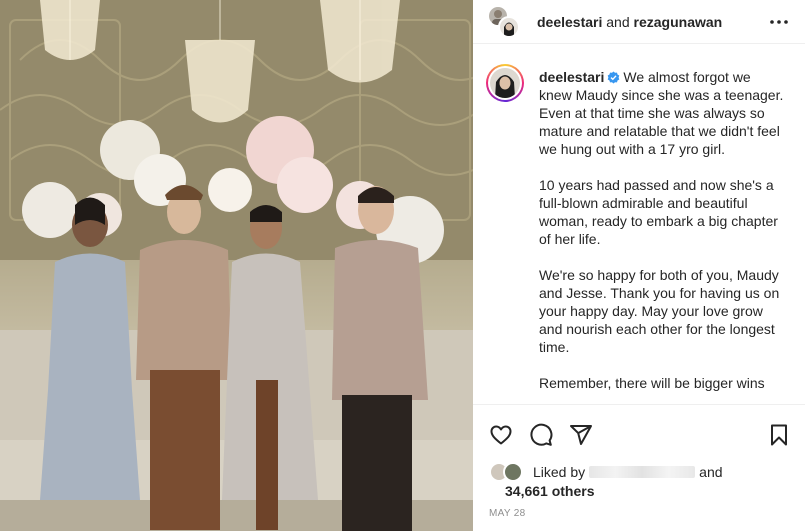 The image size is (805, 531). I want to click on header-connector: and, so click(618, 21).